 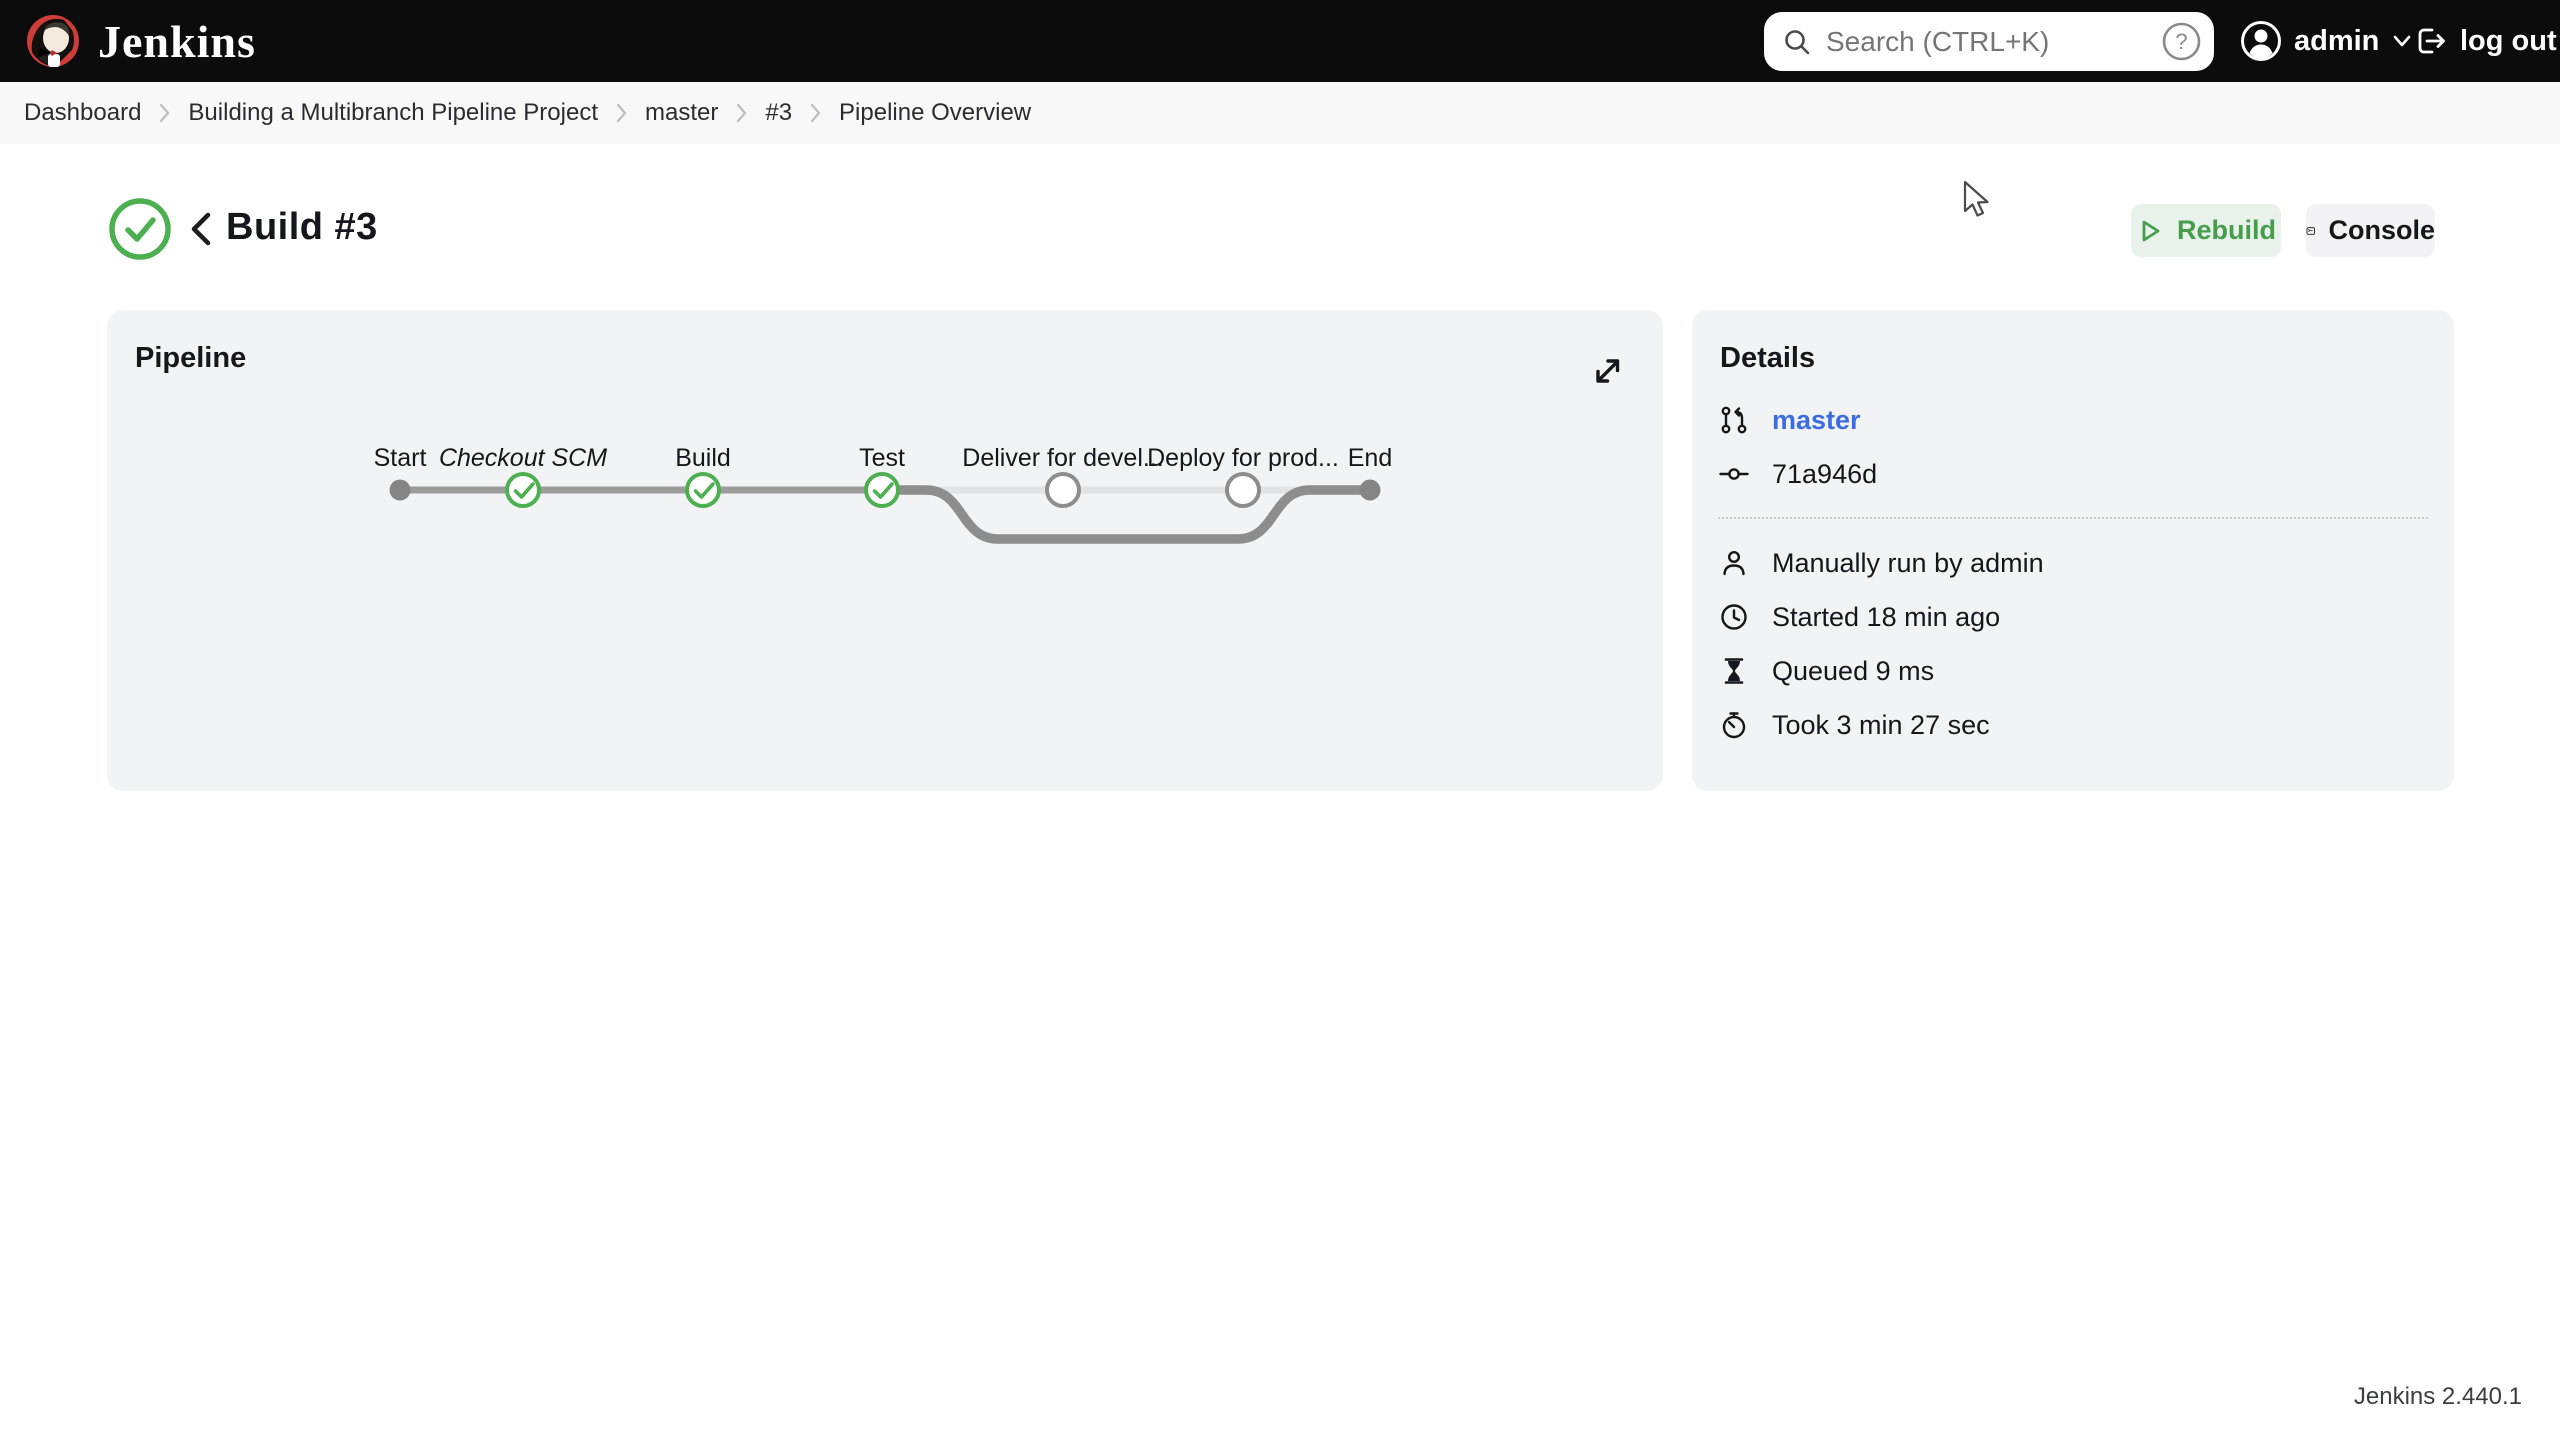 What do you see at coordinates (1734, 671) in the screenshot?
I see `hourglass-icon` at bounding box center [1734, 671].